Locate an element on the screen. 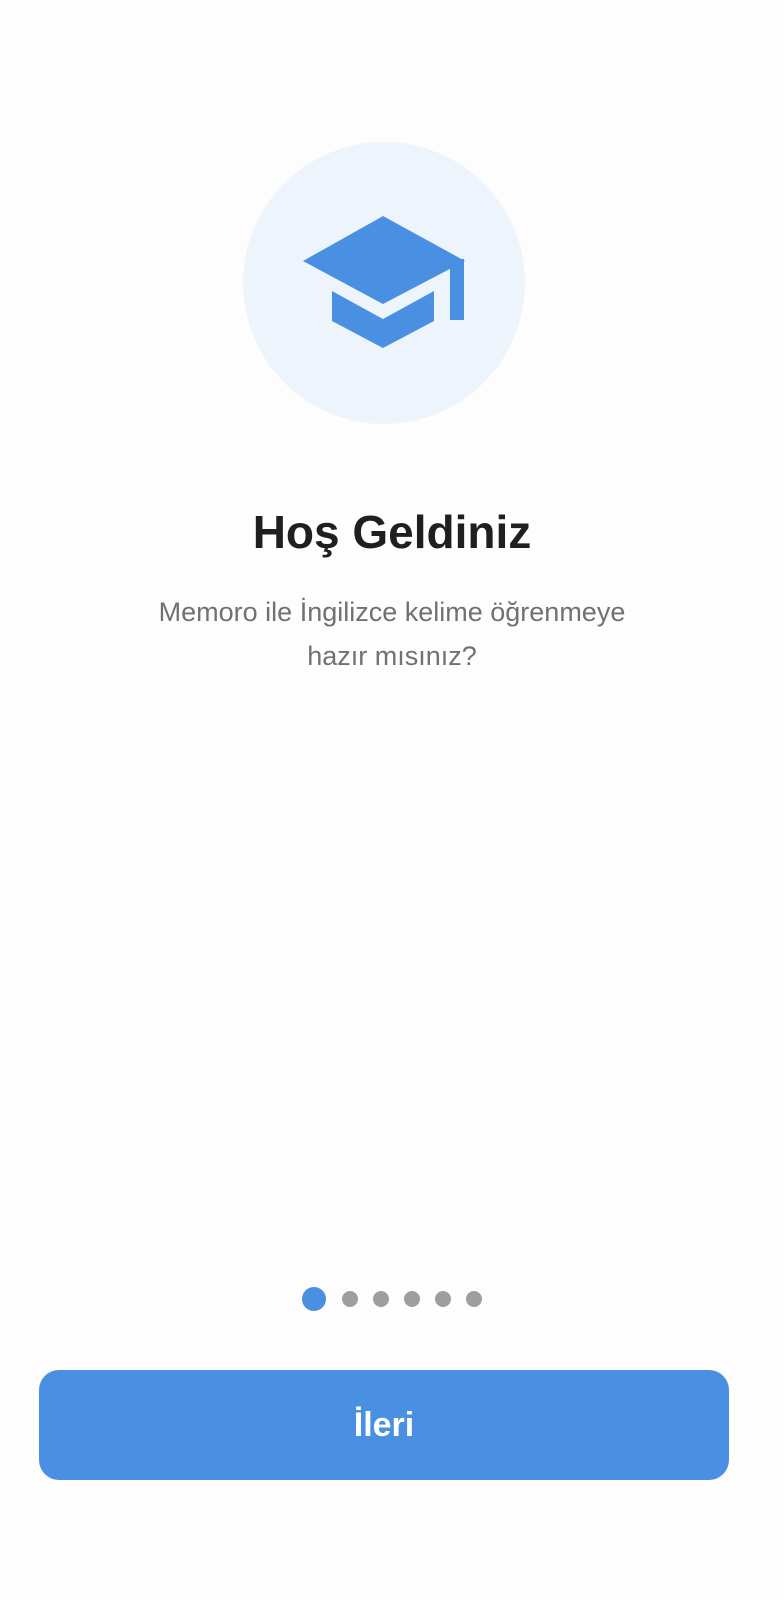 This screenshot has height=1600, width=784. hero-illustration is located at coordinates (384, 283).